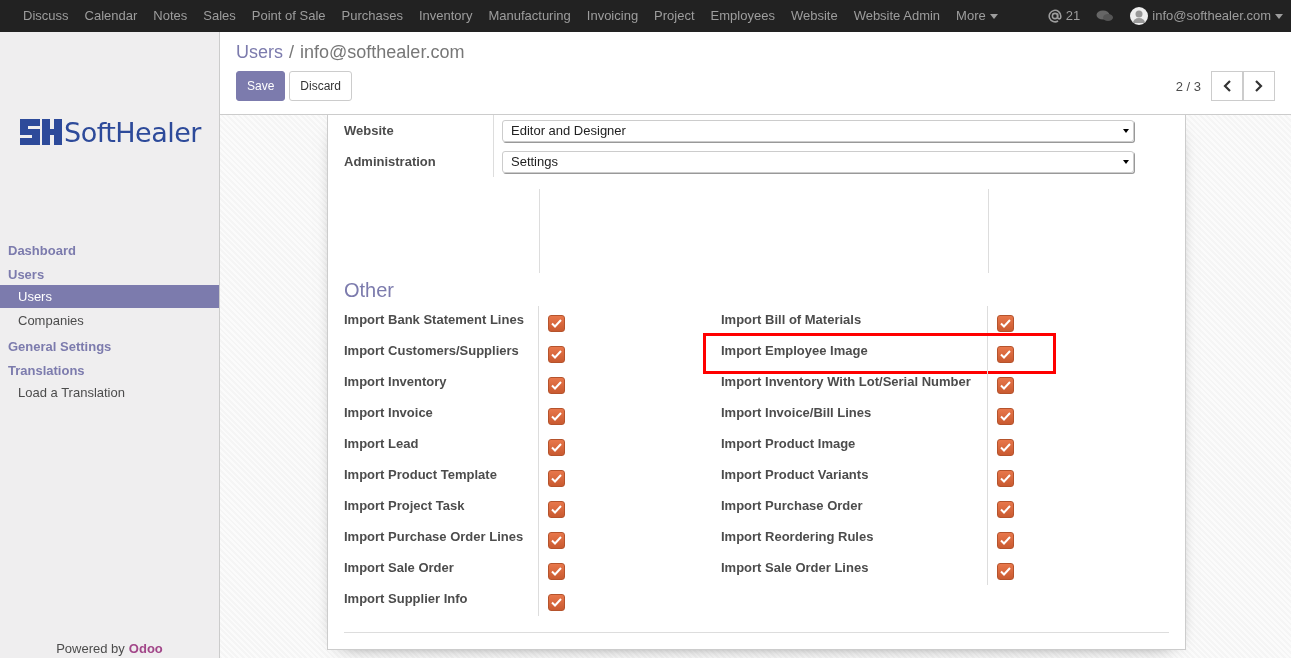 The width and height of the screenshot is (1291, 658). What do you see at coordinates (441, 445) in the screenshot?
I see `field-label: Import Lead` at bounding box center [441, 445].